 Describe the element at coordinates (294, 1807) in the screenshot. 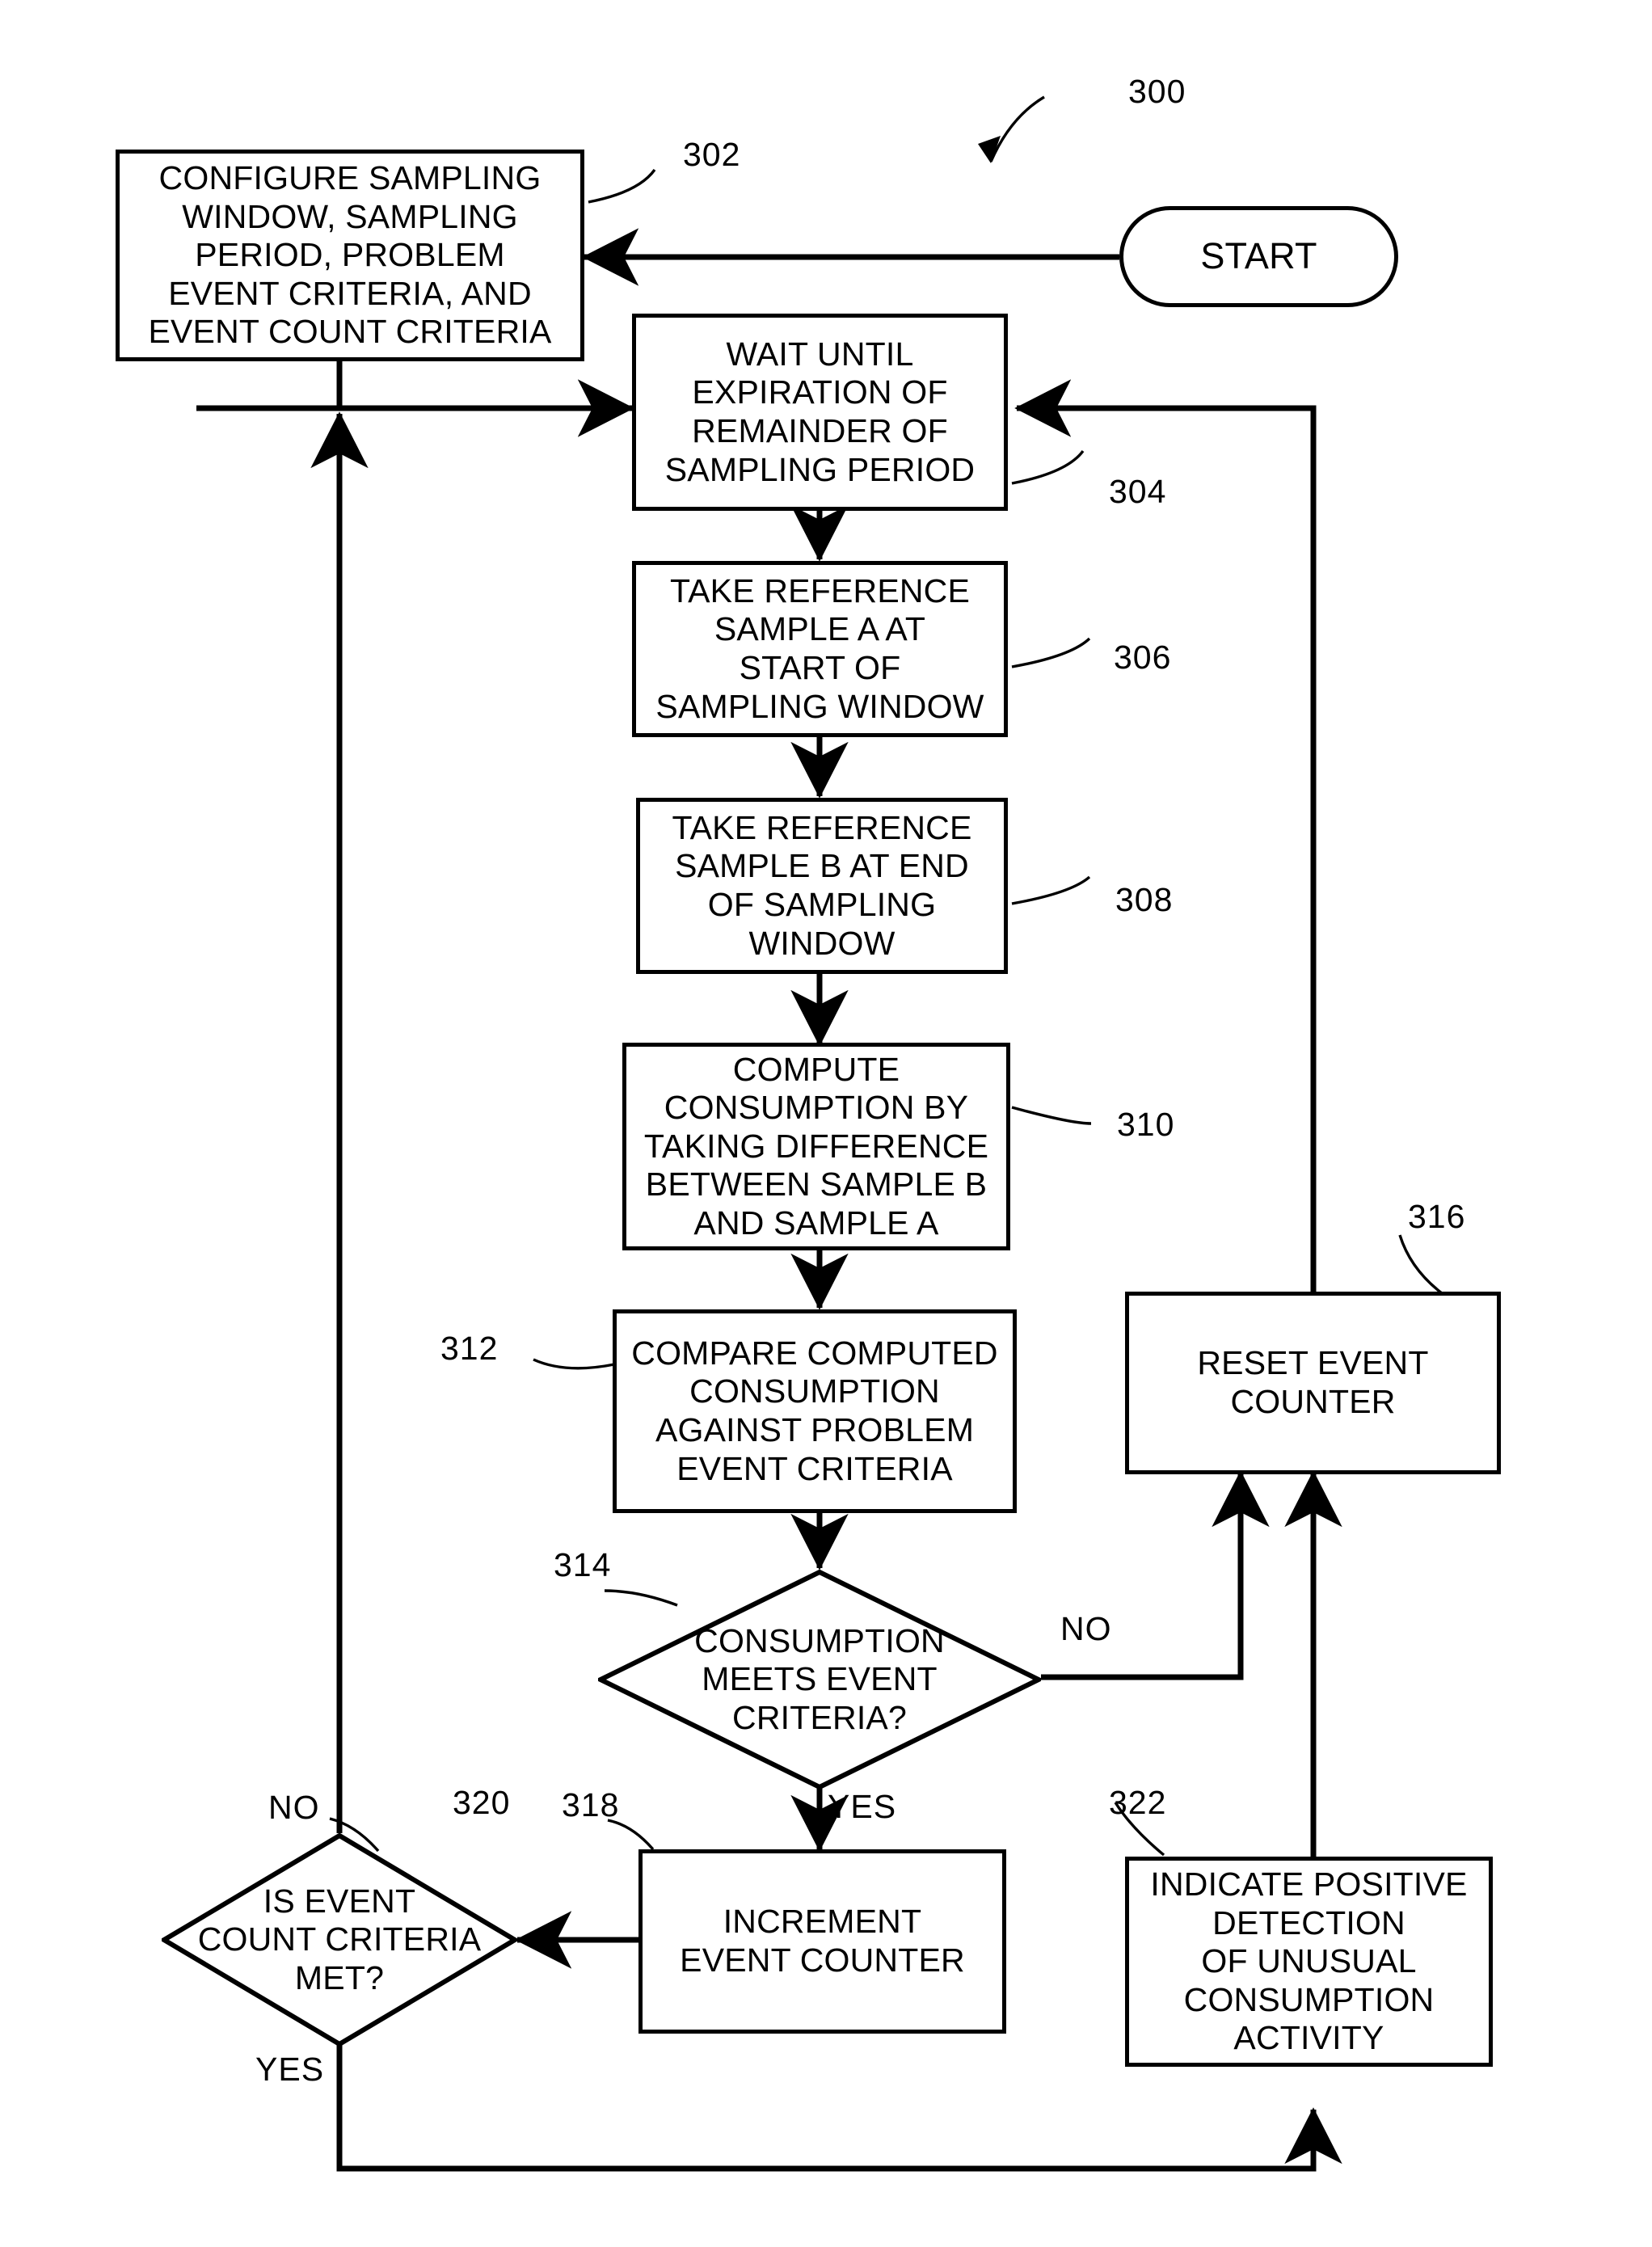

I see `edge-label-320-no: NO` at that location.